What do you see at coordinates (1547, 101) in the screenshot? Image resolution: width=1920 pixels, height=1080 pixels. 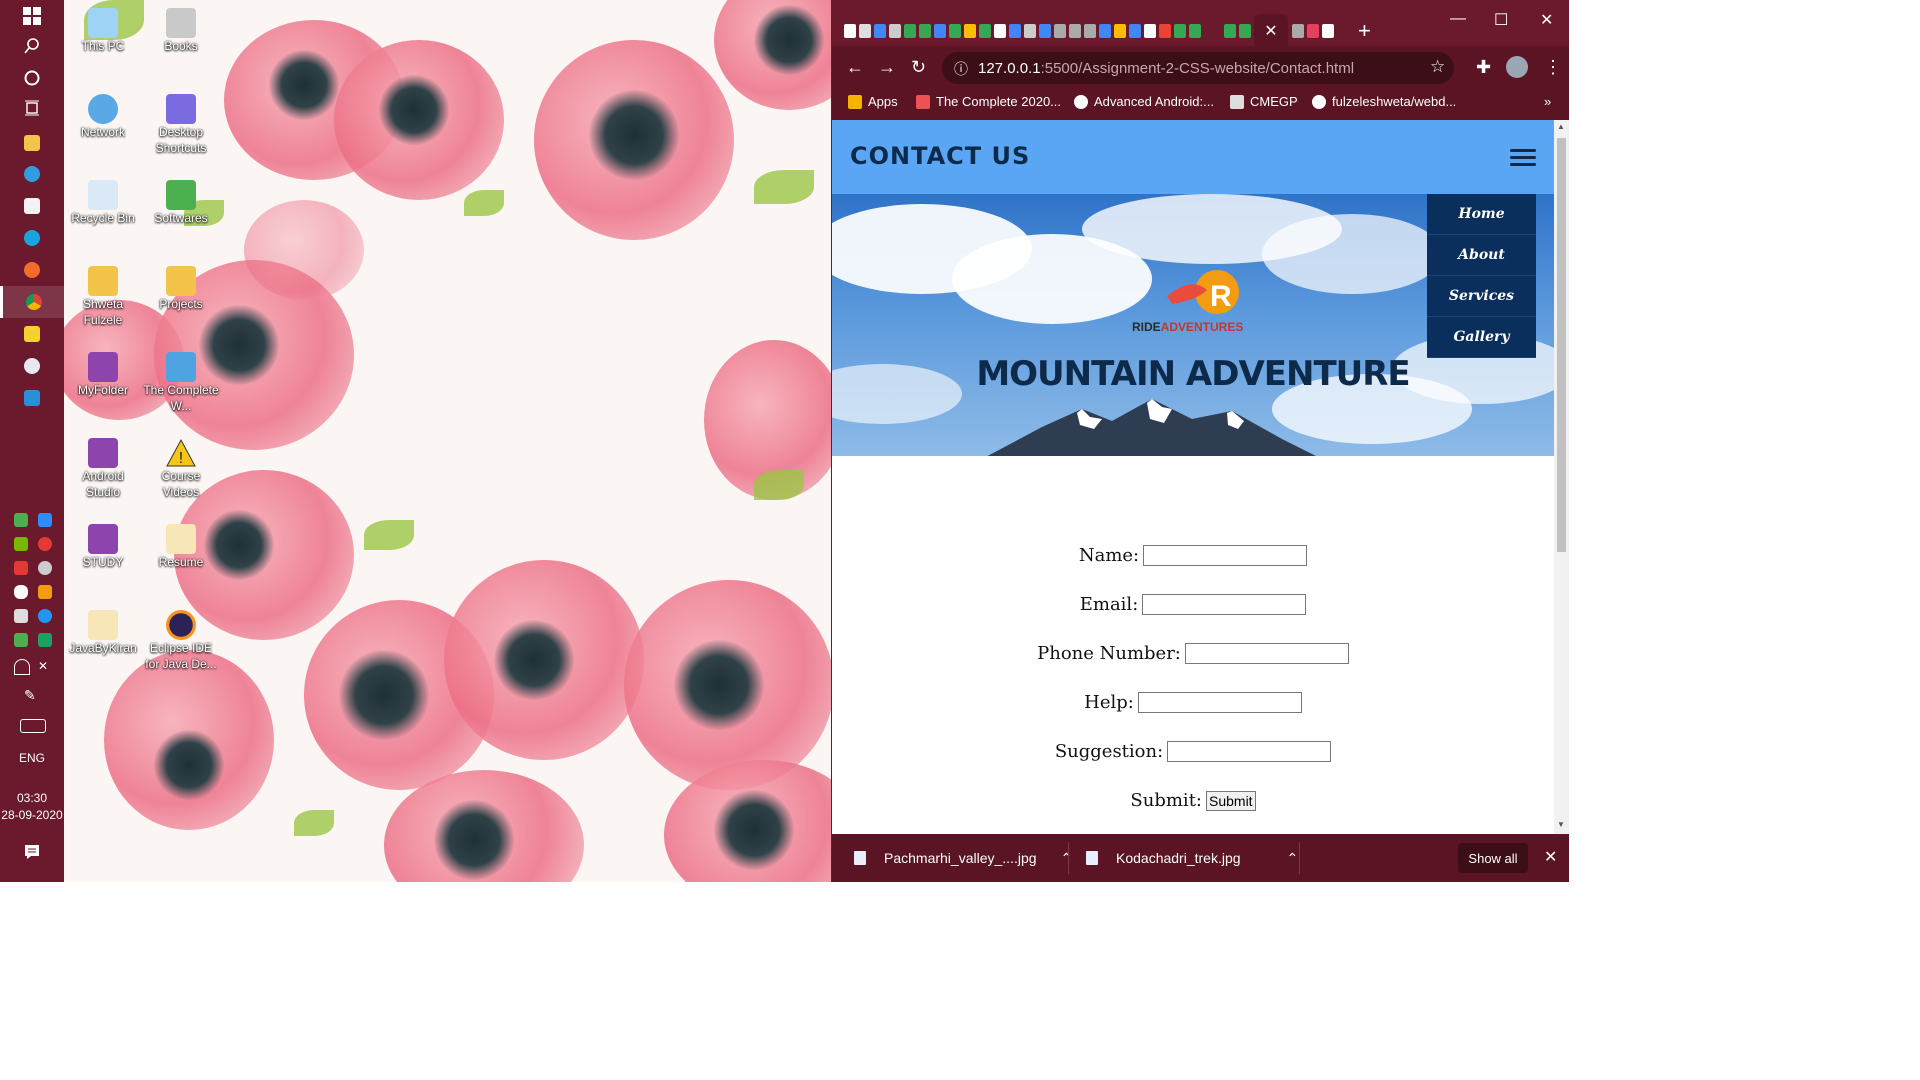 I see `more-bookmarks-button: »` at bounding box center [1547, 101].